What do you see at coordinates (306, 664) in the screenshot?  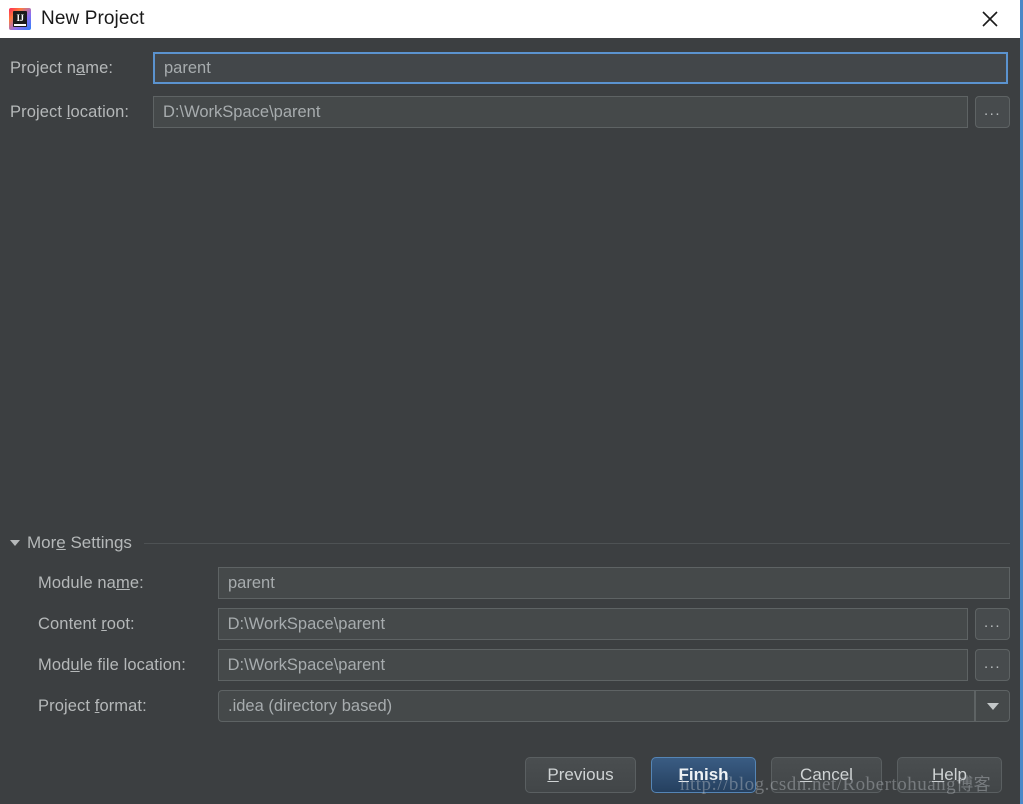 I see `module-file-location-value: D:\WorkSpace\parent` at bounding box center [306, 664].